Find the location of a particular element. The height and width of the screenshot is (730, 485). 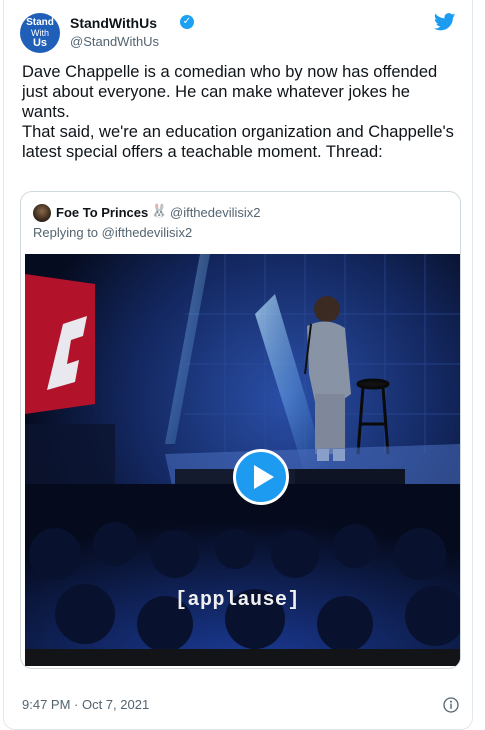

quoted-author-name: Foe To Princes is located at coordinates (102, 212).